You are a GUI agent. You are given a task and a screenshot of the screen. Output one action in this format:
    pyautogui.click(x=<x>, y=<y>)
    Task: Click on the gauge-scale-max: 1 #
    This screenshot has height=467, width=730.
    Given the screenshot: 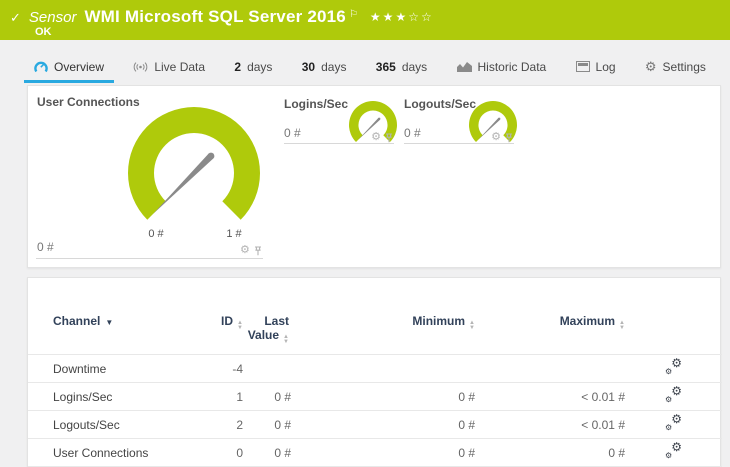 What is the action you would take?
    pyautogui.click(x=234, y=234)
    